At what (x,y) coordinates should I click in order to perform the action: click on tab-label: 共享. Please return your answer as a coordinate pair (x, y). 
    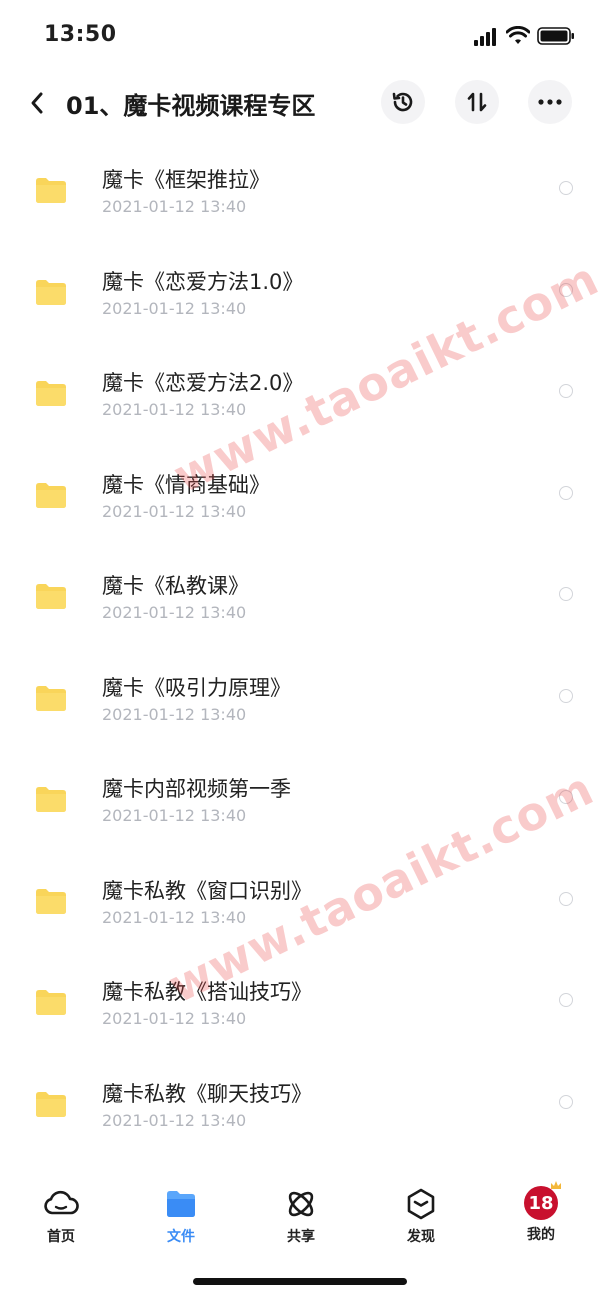
    Looking at the image, I should click on (301, 1237).